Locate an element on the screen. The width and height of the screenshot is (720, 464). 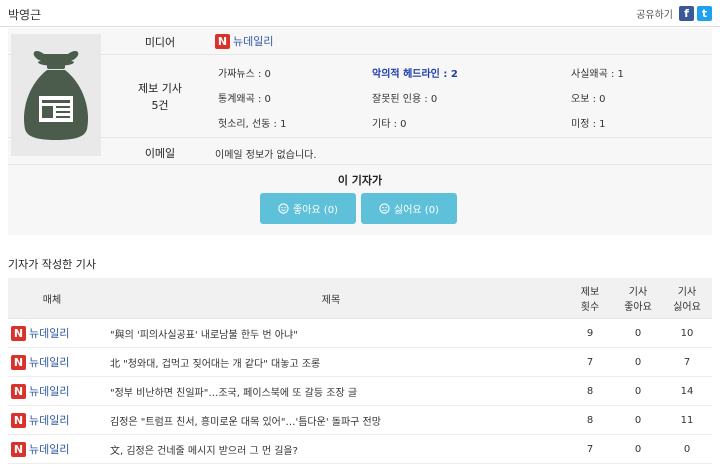
table-row: N 뉴데일리 "與의 '피의사실공표' 내로남불 한두 번 아냐" 9 0 10 is located at coordinates (360, 333).